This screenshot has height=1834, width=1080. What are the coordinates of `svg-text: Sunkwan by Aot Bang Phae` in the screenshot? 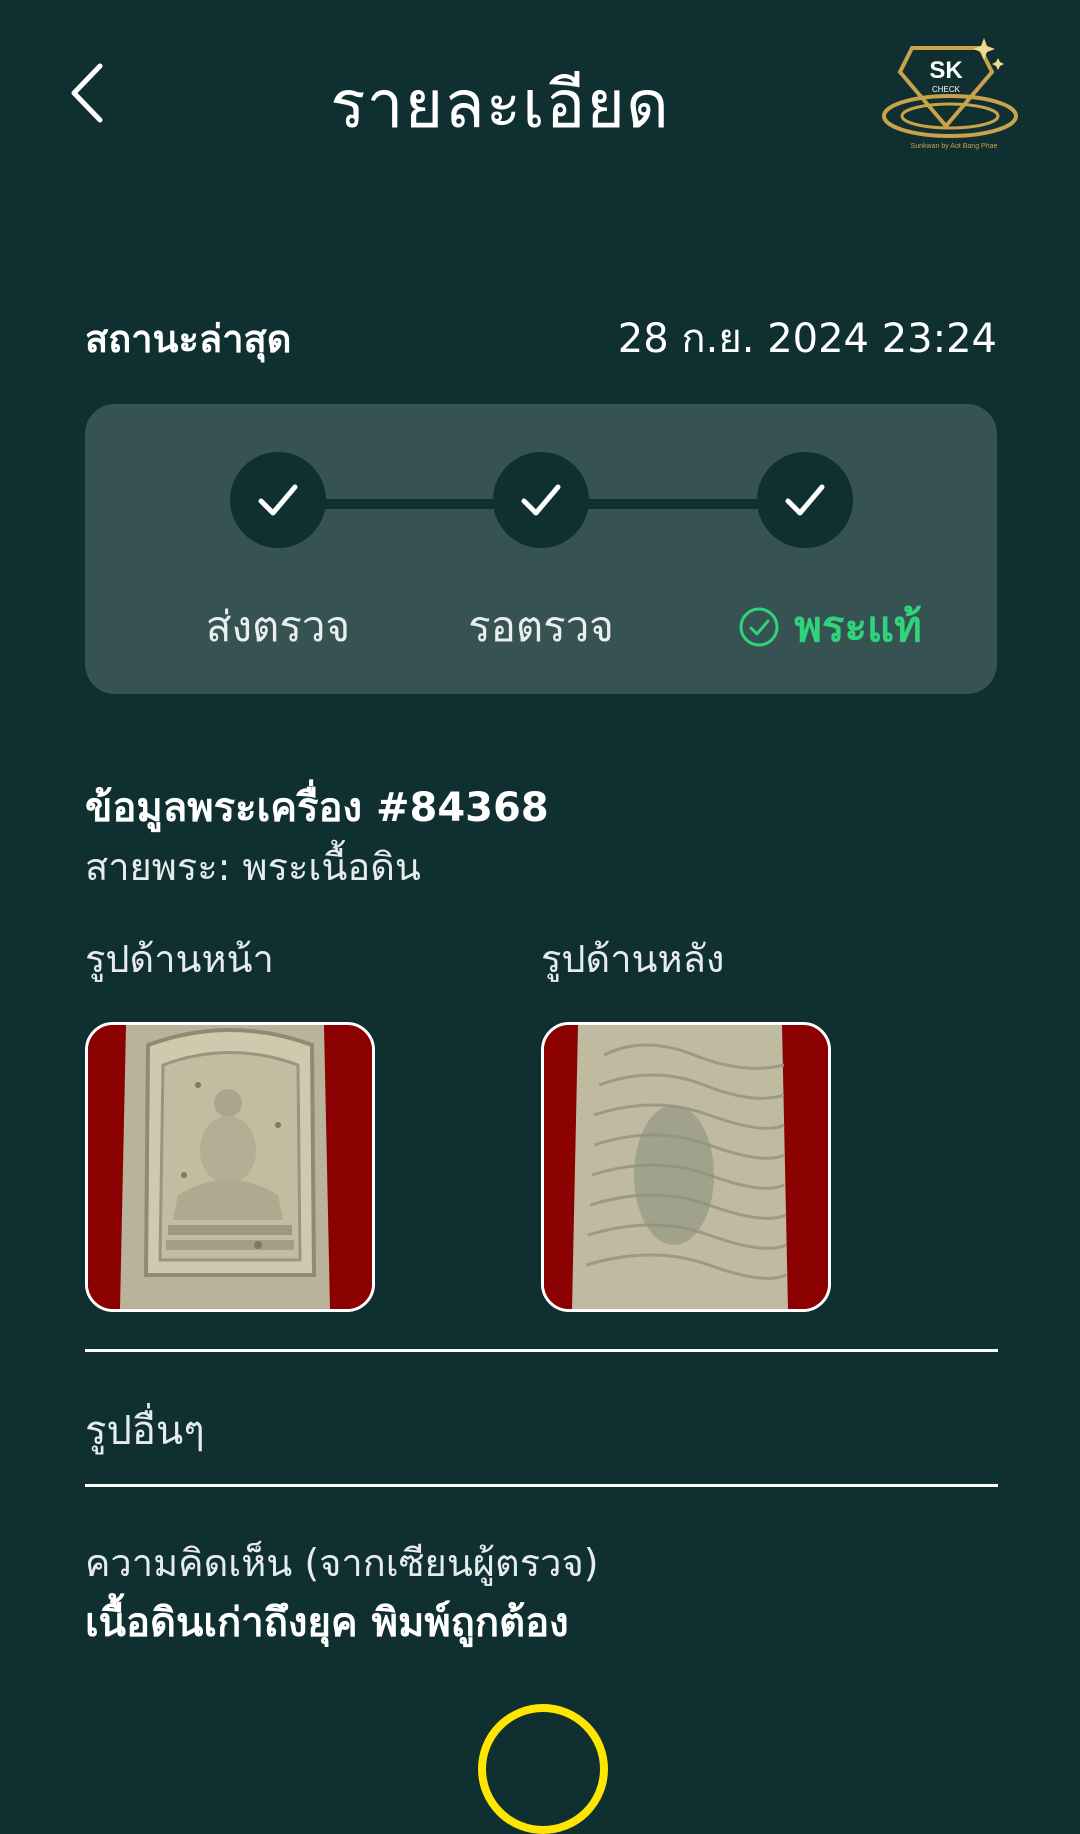 It's located at (954, 146).